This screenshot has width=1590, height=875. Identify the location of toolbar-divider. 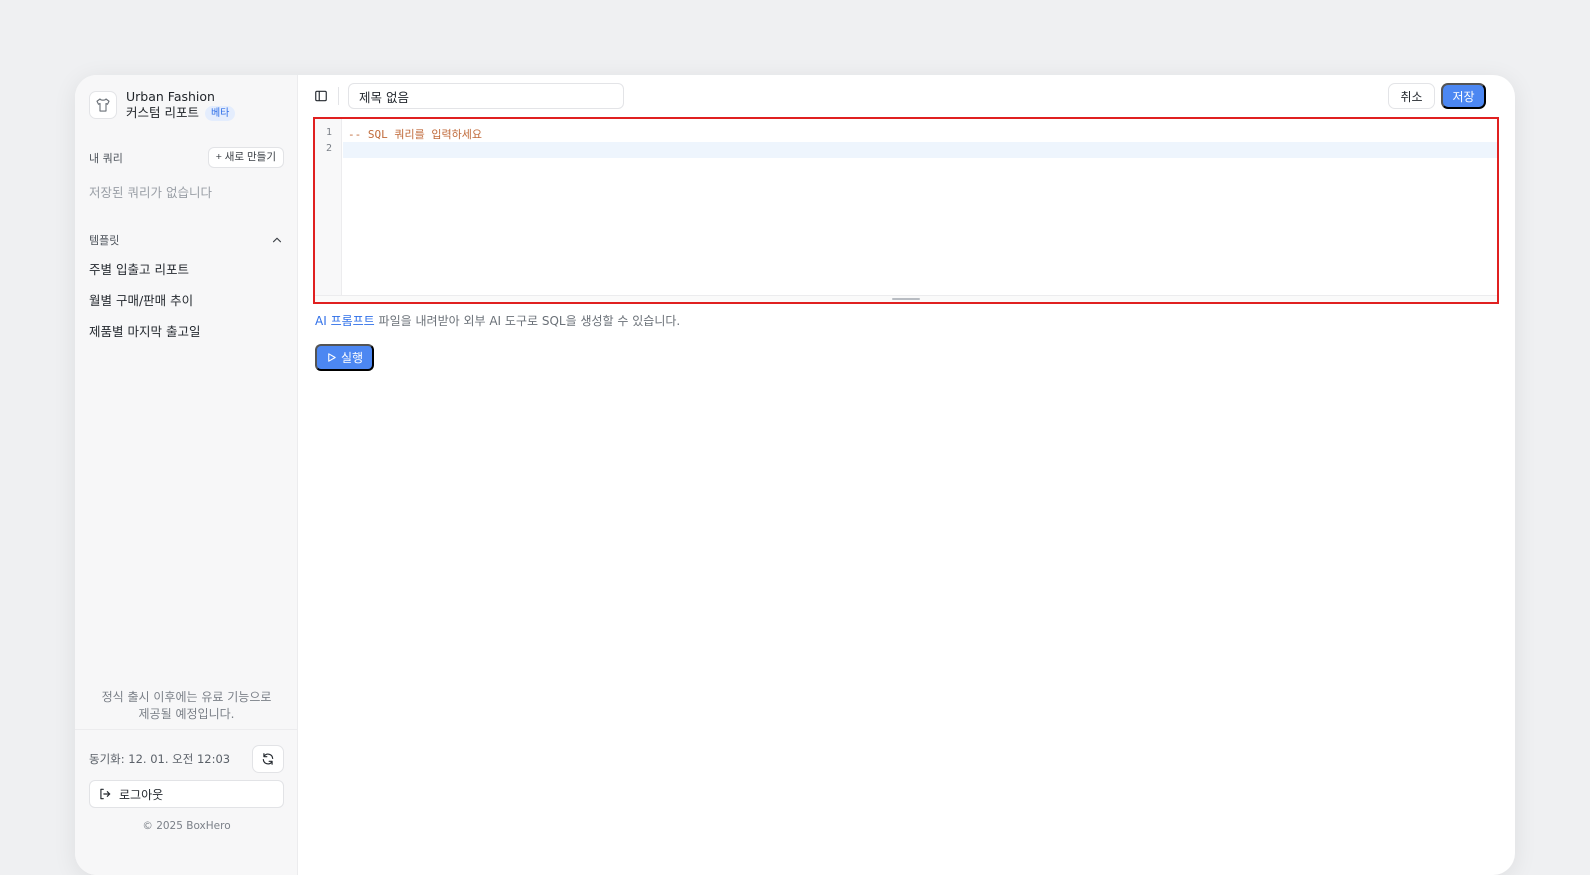
(338, 96).